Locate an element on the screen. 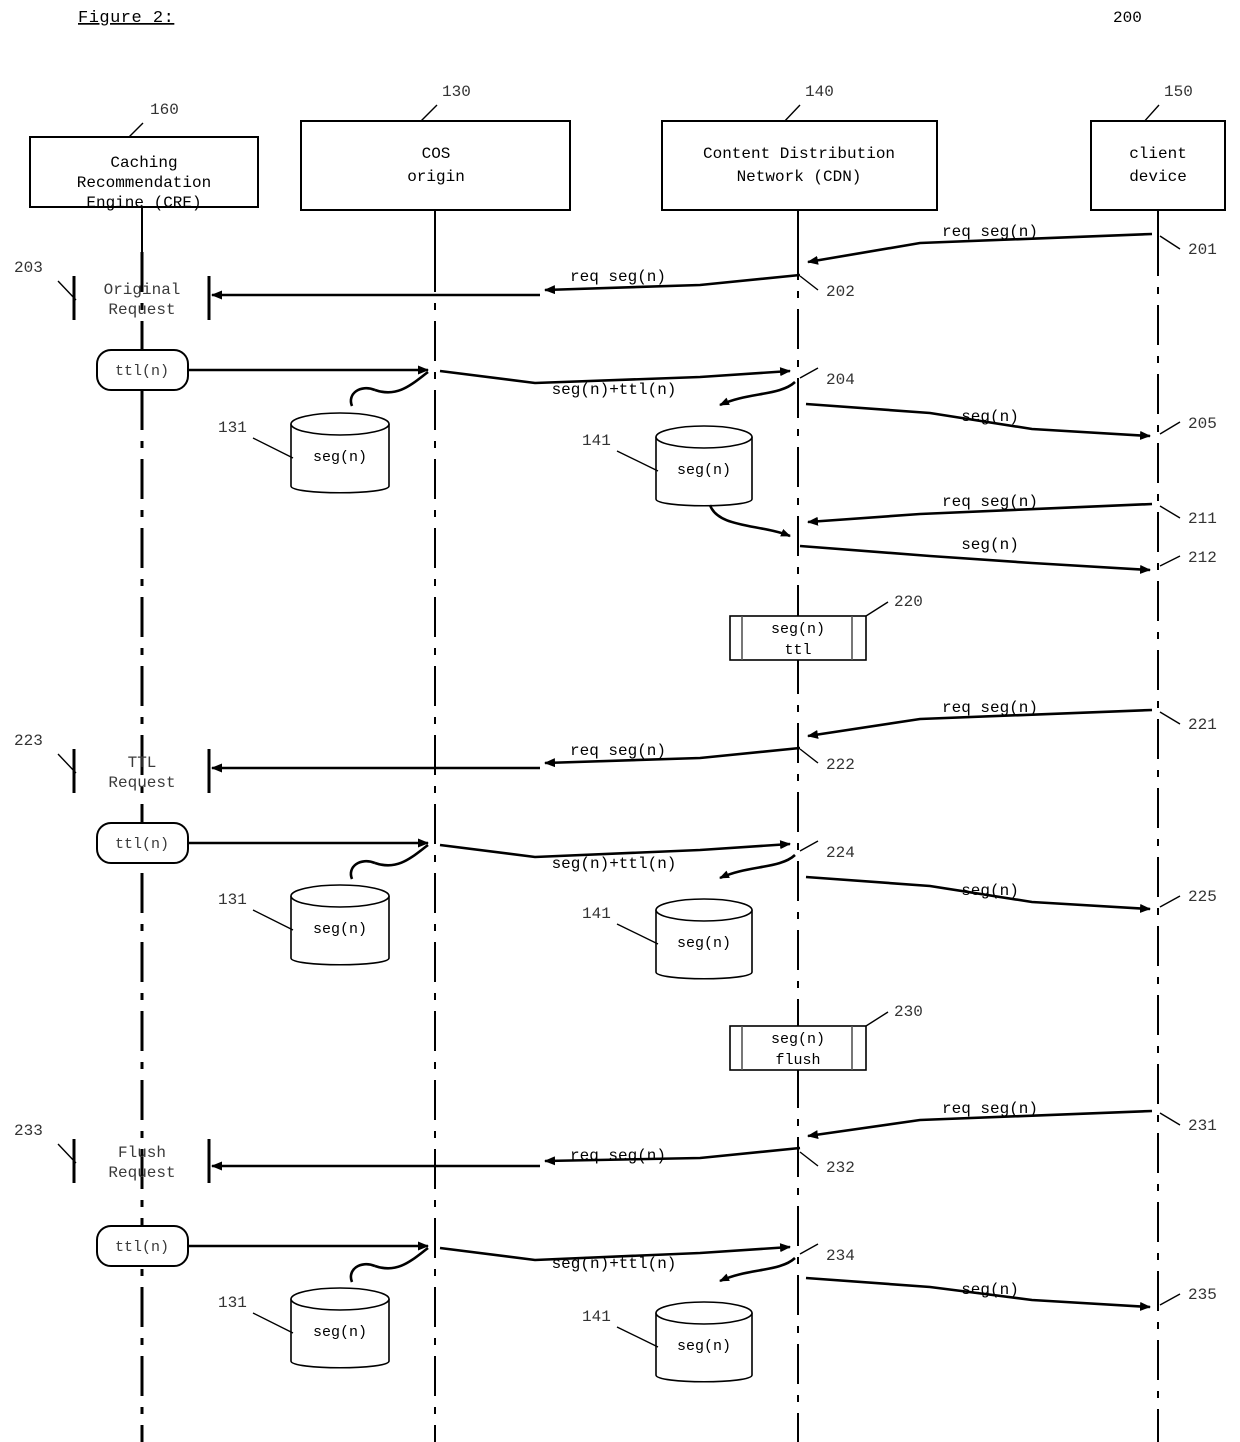 The image size is (1240, 1442). entity-box-cos is located at coordinates (435, 165).